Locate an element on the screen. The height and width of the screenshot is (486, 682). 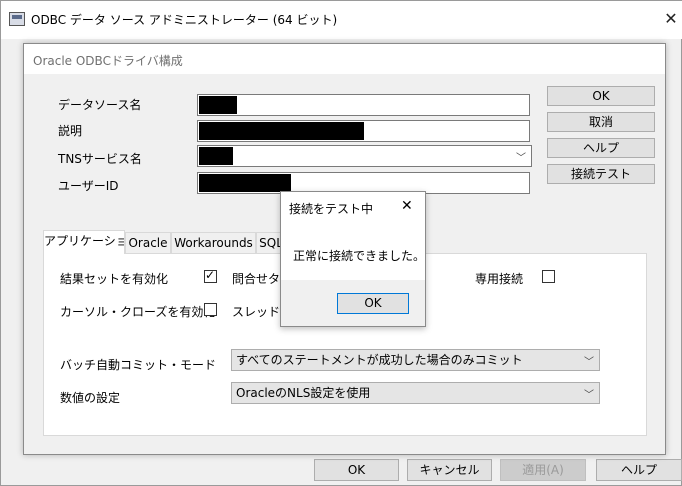
cursor-close-checkbox is located at coordinates (210, 309).